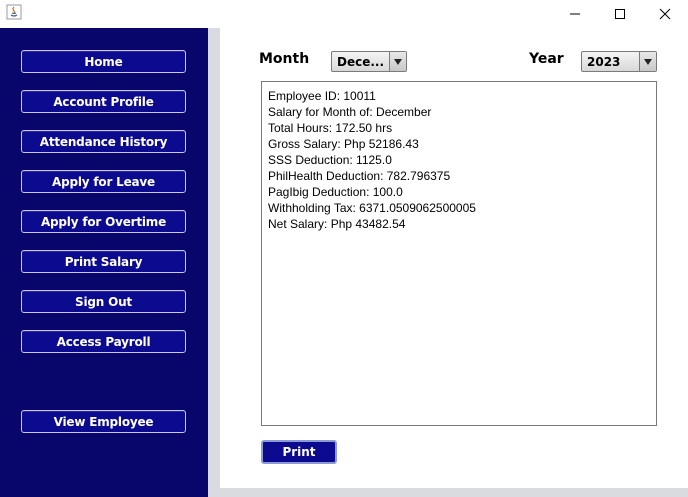 The width and height of the screenshot is (688, 497). I want to click on sidebar-item-sign-out: Sign Out, so click(103, 301).